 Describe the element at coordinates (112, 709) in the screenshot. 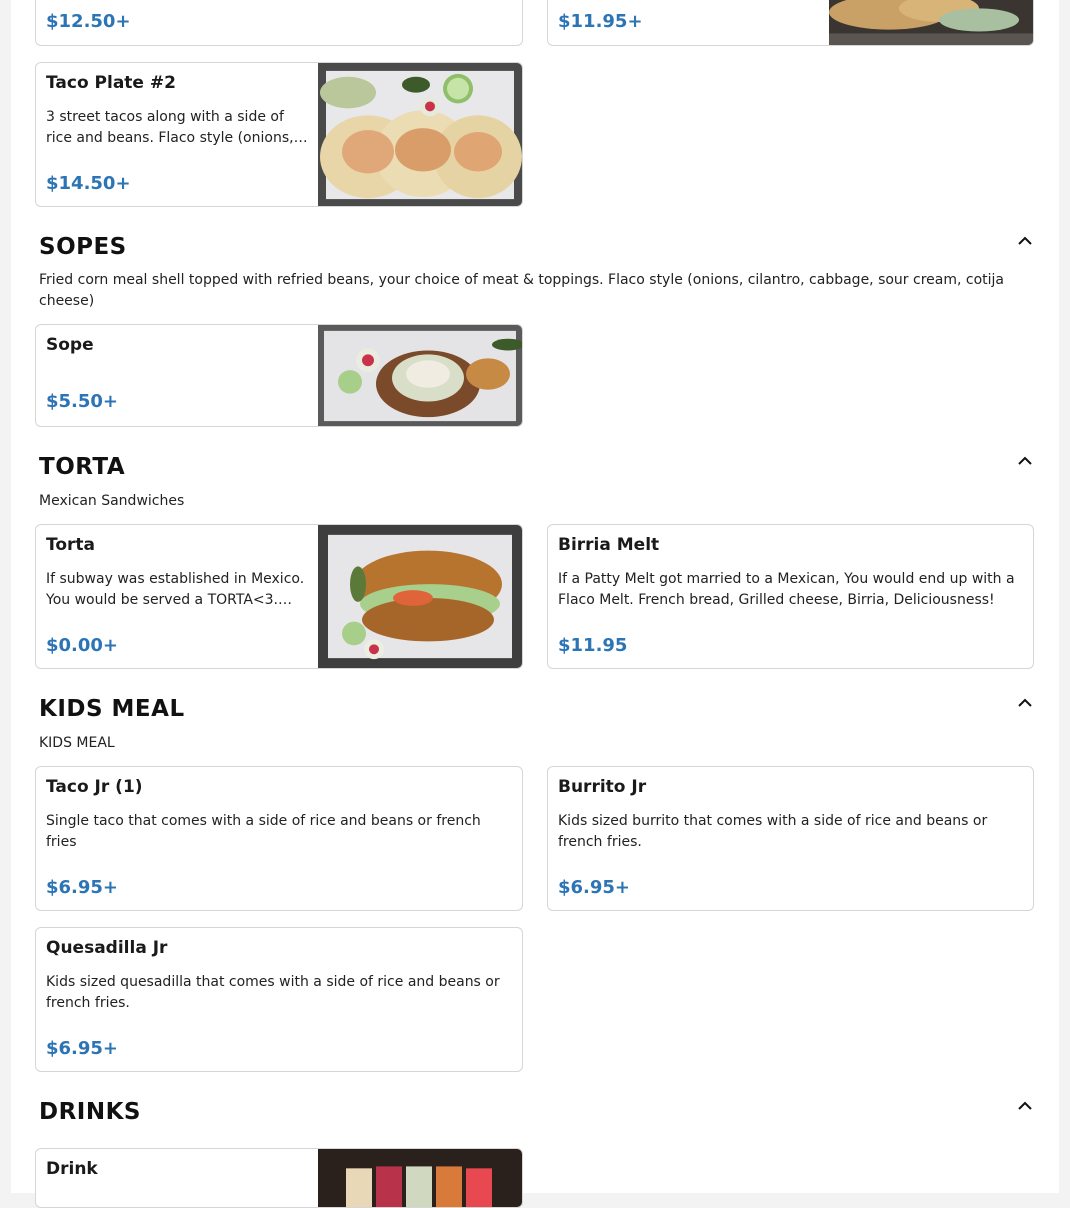

I see `section-title-kids-meal: KIDS MEAL` at that location.